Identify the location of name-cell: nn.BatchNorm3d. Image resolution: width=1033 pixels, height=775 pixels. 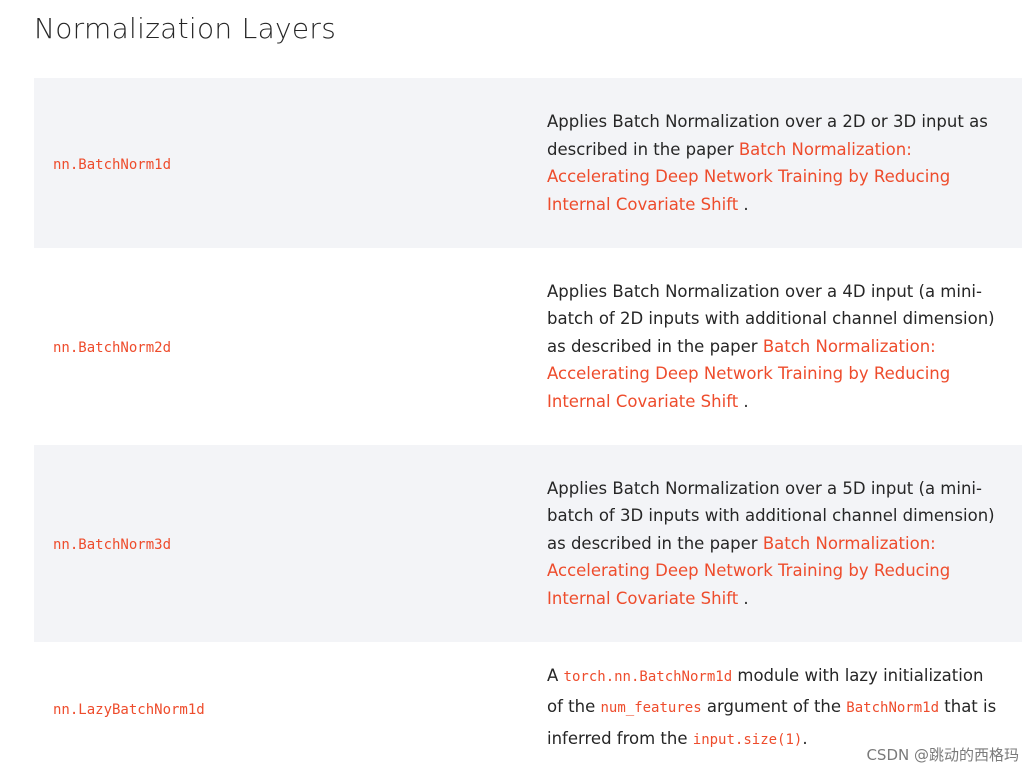
(290, 543).